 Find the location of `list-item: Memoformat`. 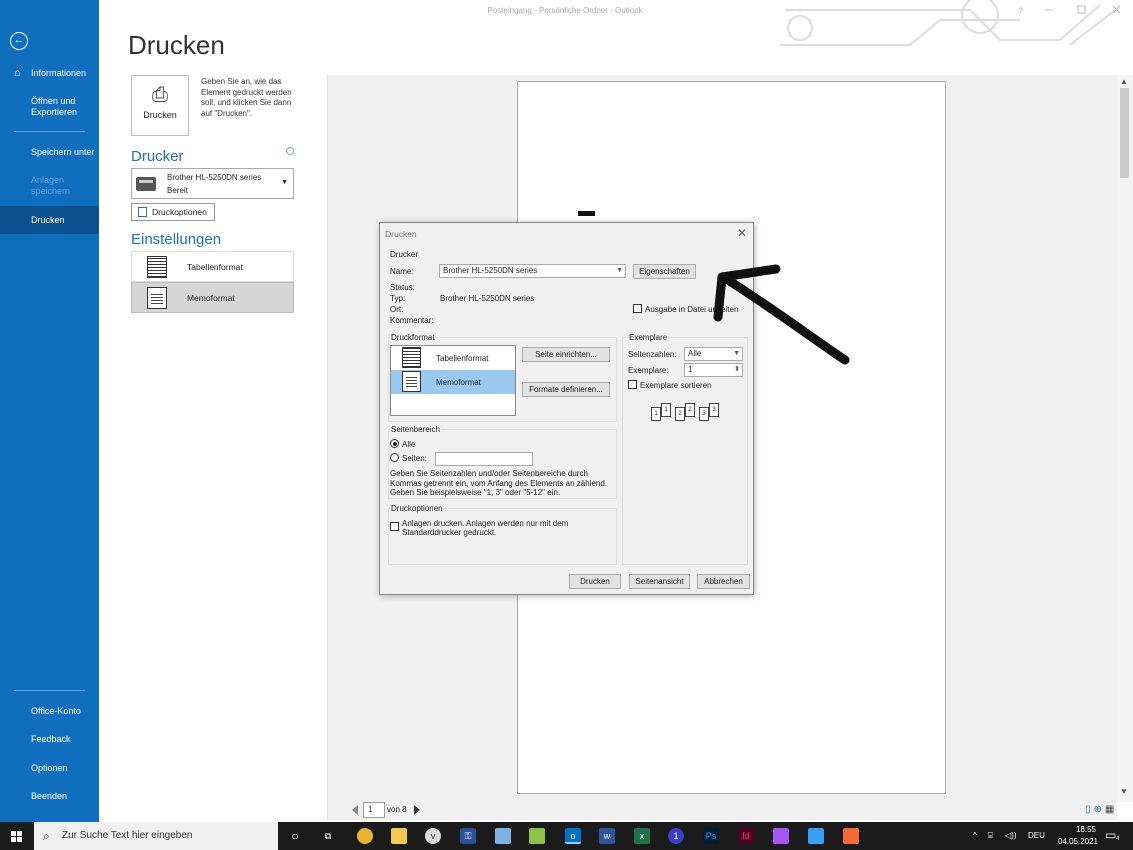

list-item: Memoformat is located at coordinates (453, 382).